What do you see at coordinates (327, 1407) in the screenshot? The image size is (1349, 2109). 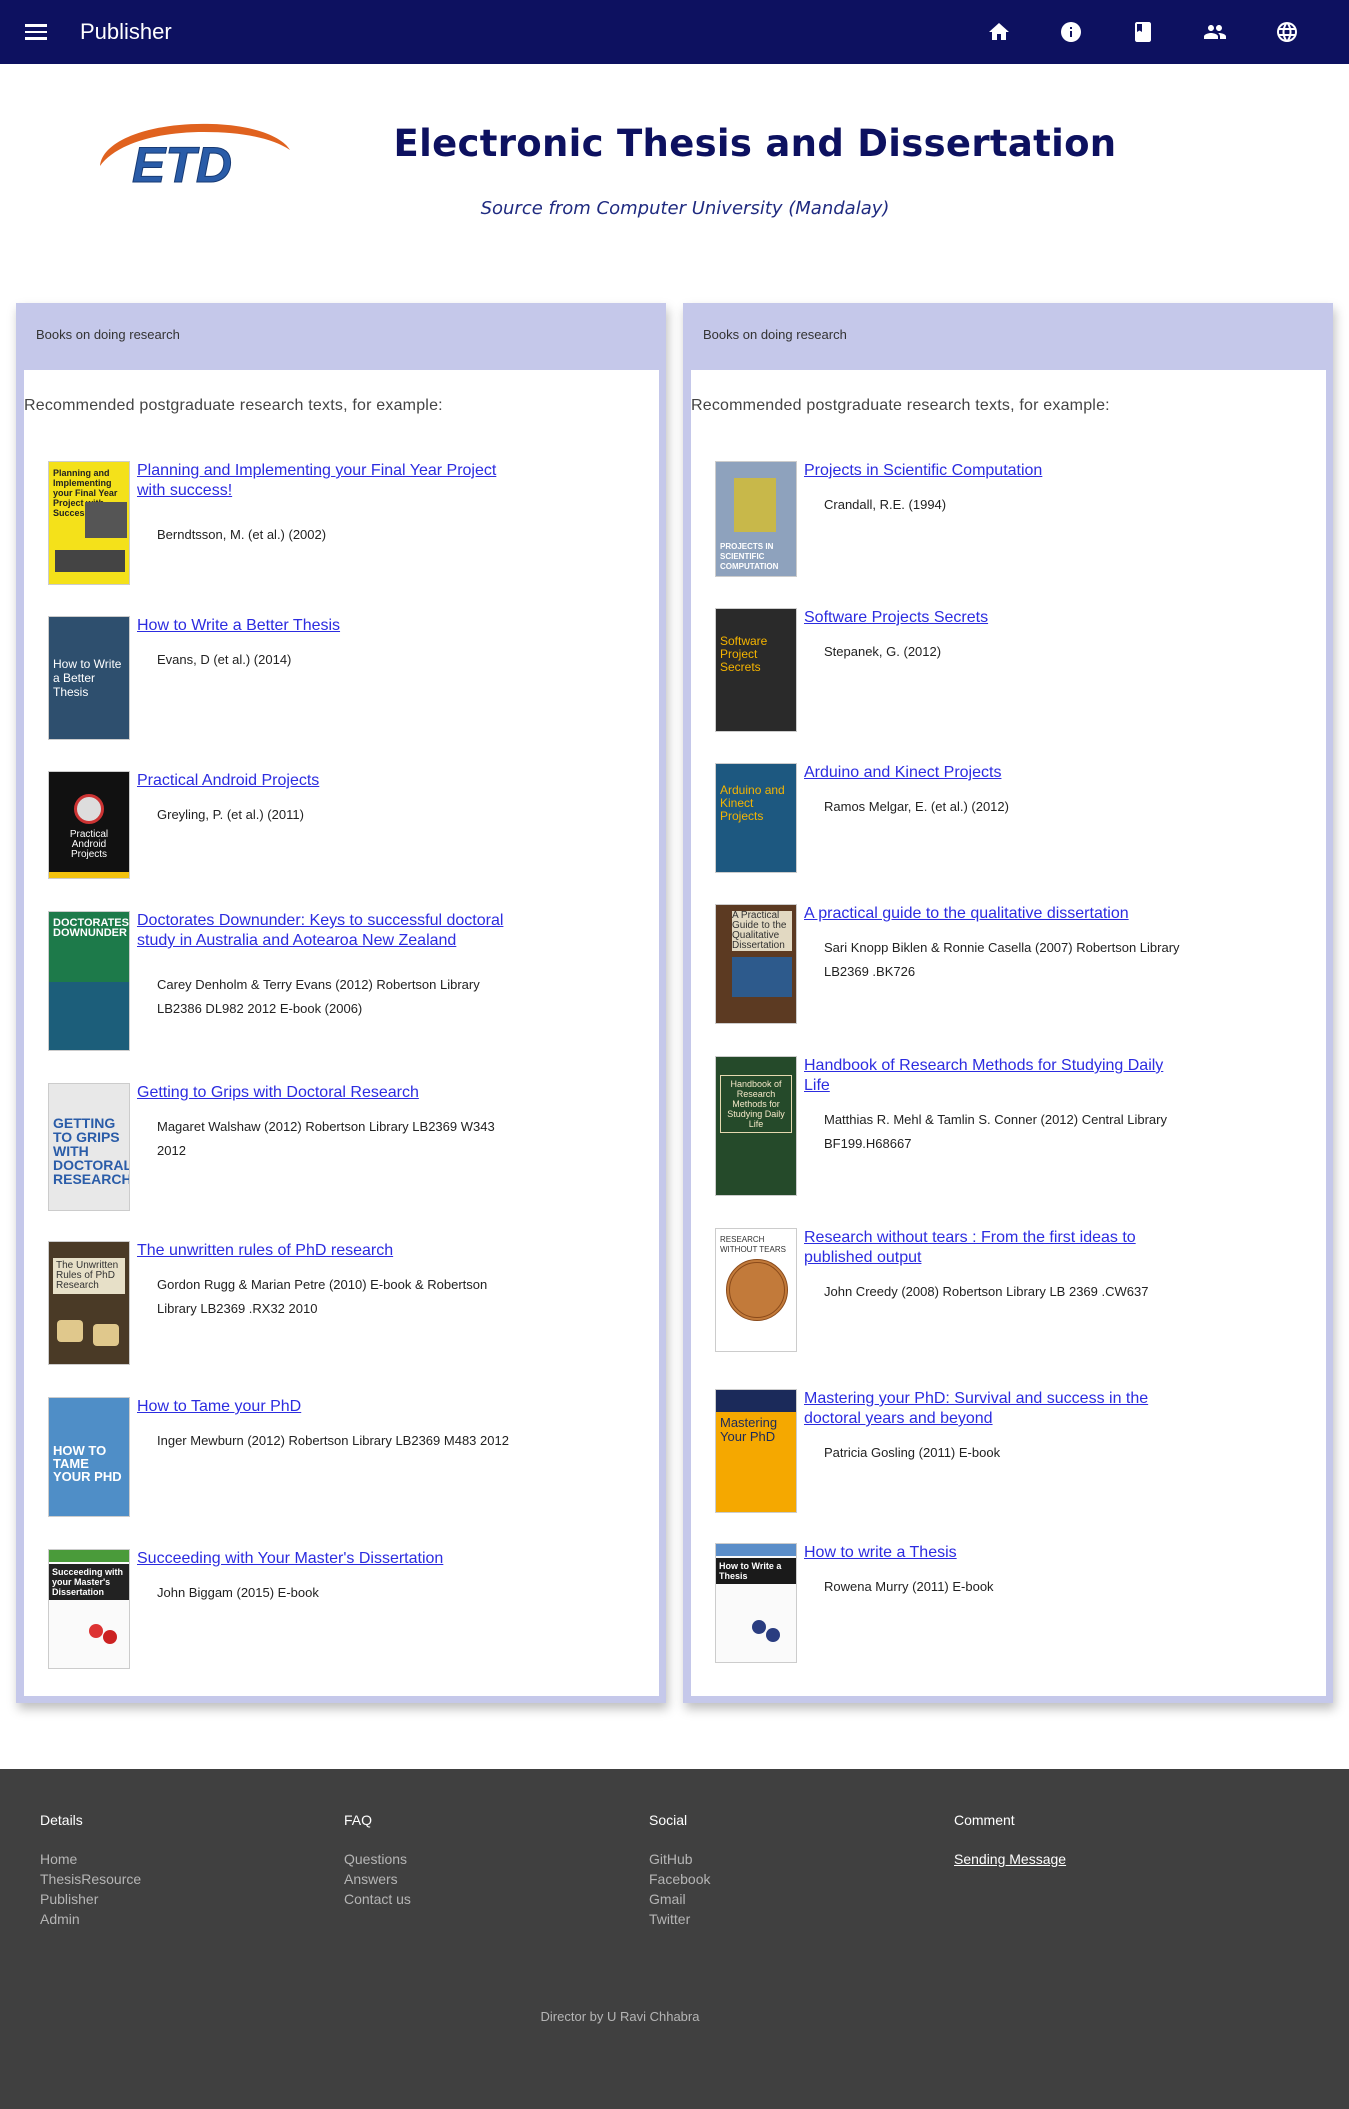 I see `book-title-link: How to Tame your PhD` at bounding box center [327, 1407].